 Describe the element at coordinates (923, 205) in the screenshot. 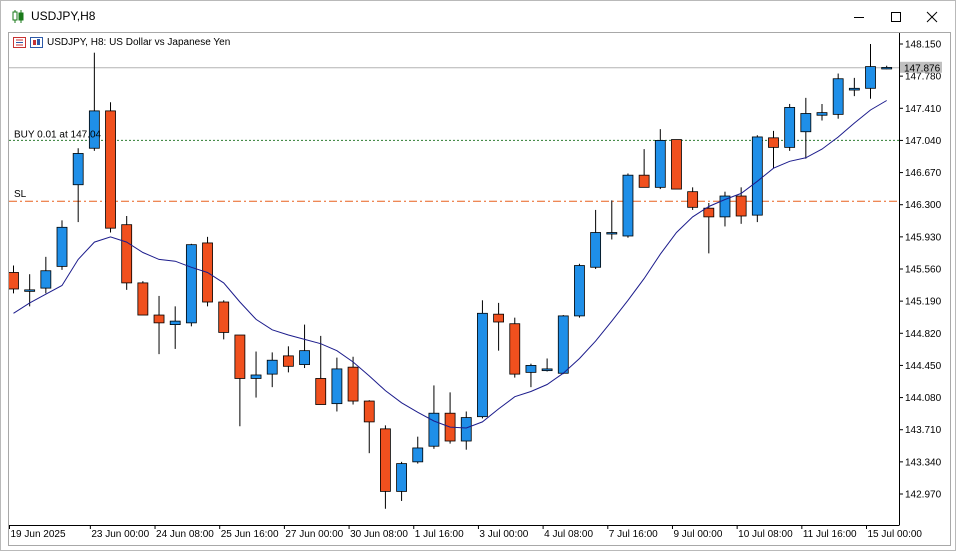

I see `price-tick-label: 146.300` at that location.